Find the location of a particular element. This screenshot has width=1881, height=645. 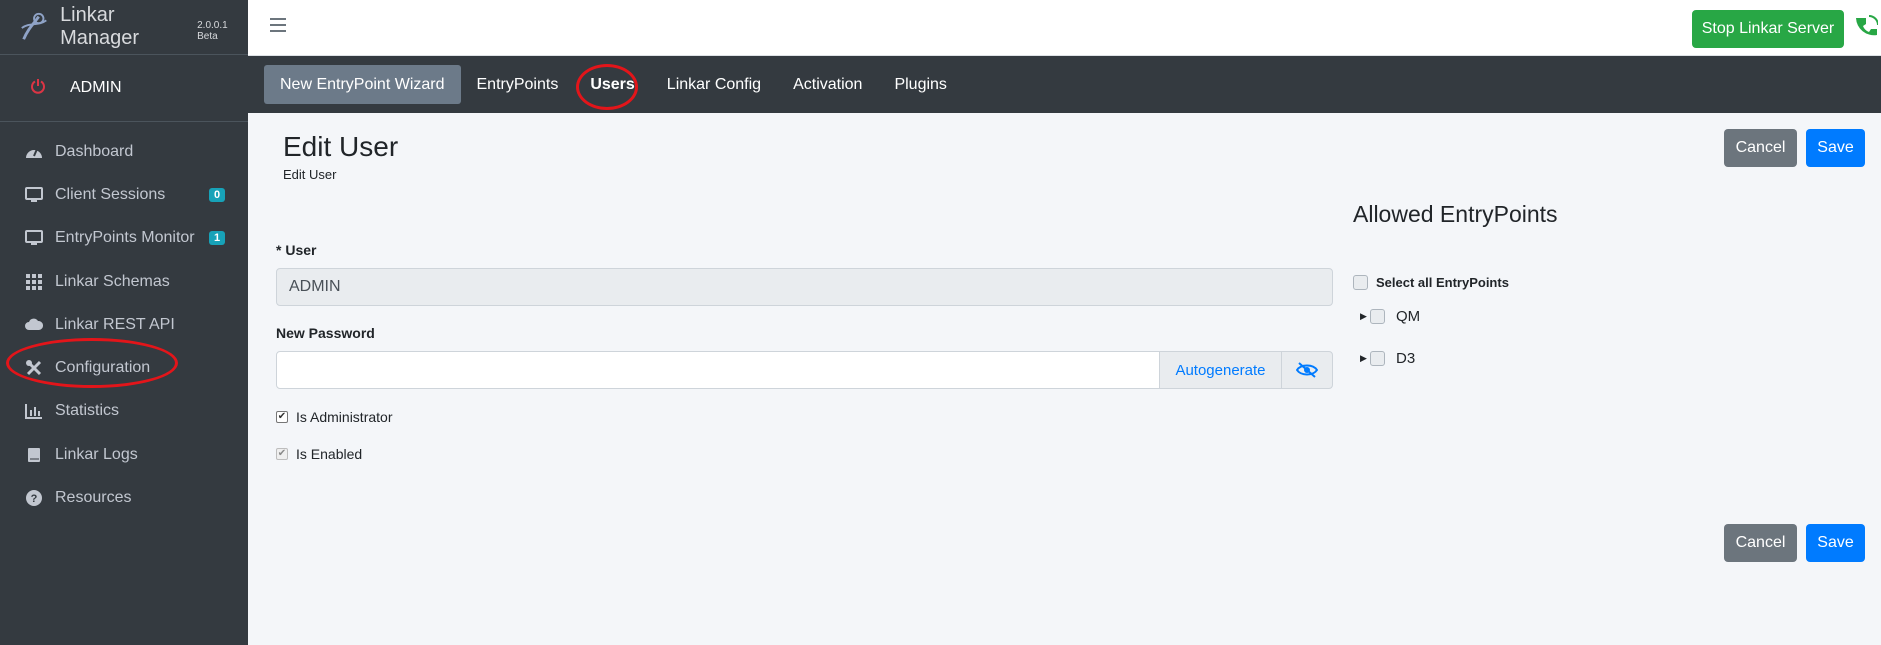

page-title: Edit User is located at coordinates (341, 146).